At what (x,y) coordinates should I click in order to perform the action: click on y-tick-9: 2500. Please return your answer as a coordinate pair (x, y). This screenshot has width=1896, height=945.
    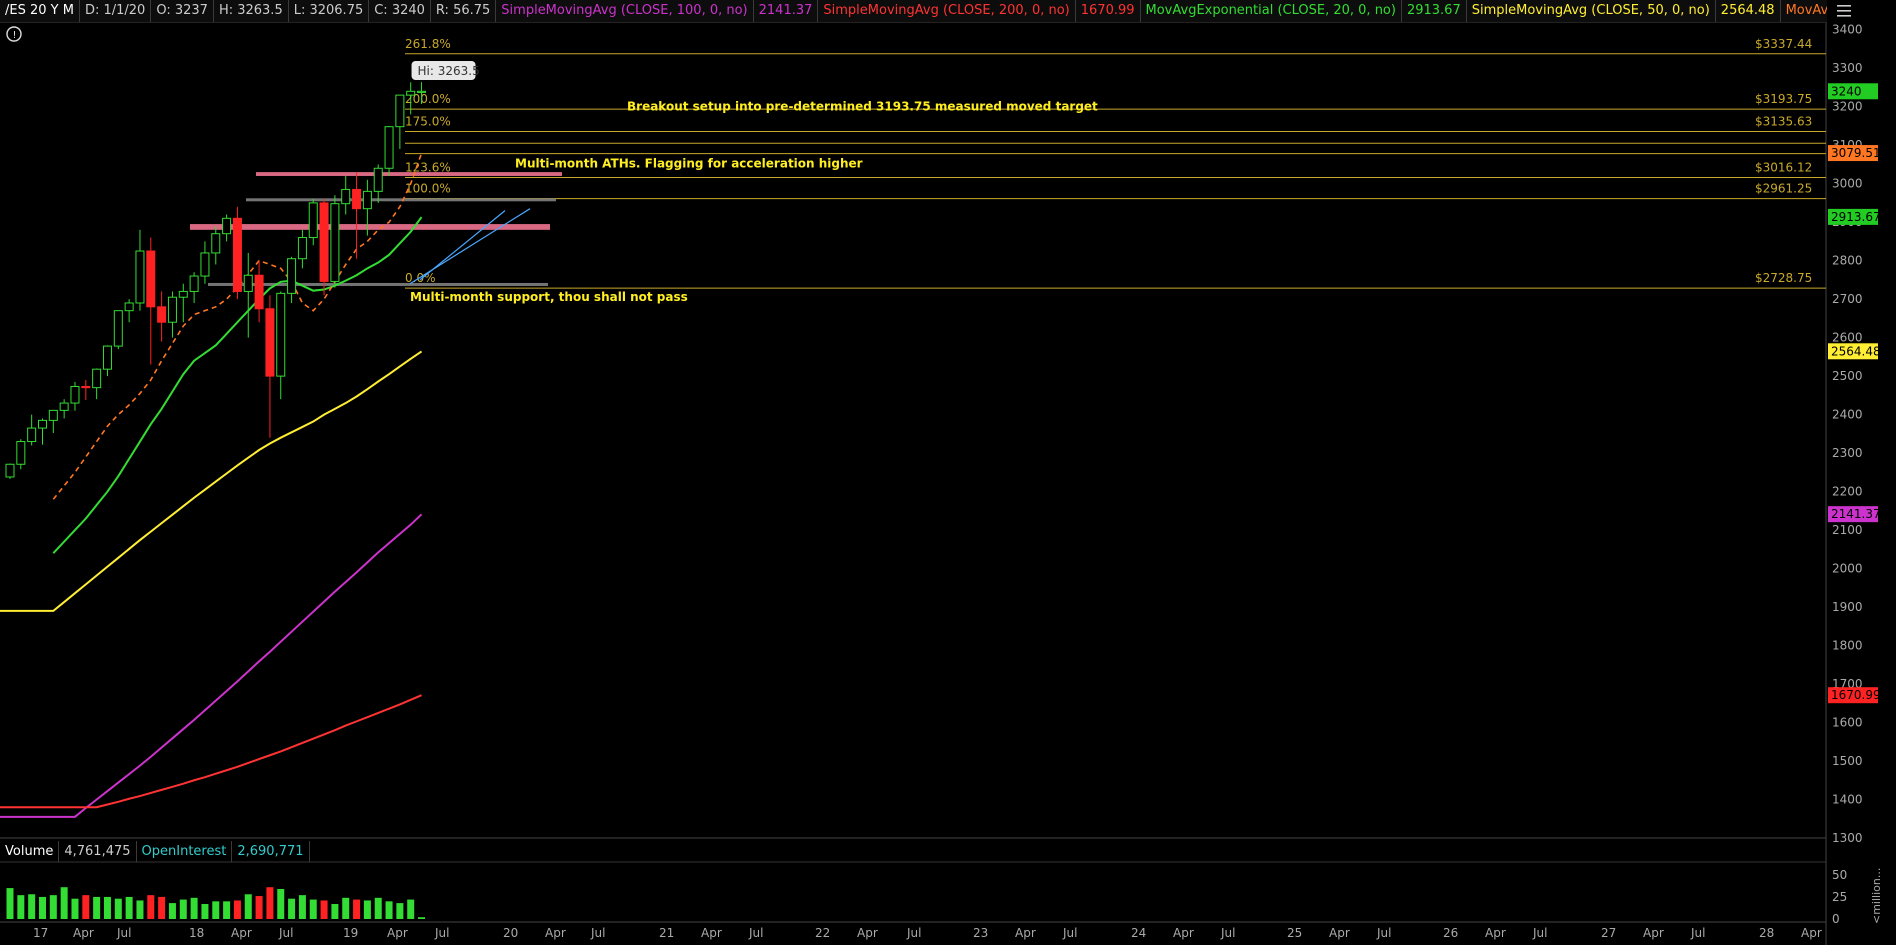
    Looking at the image, I should click on (1847, 376).